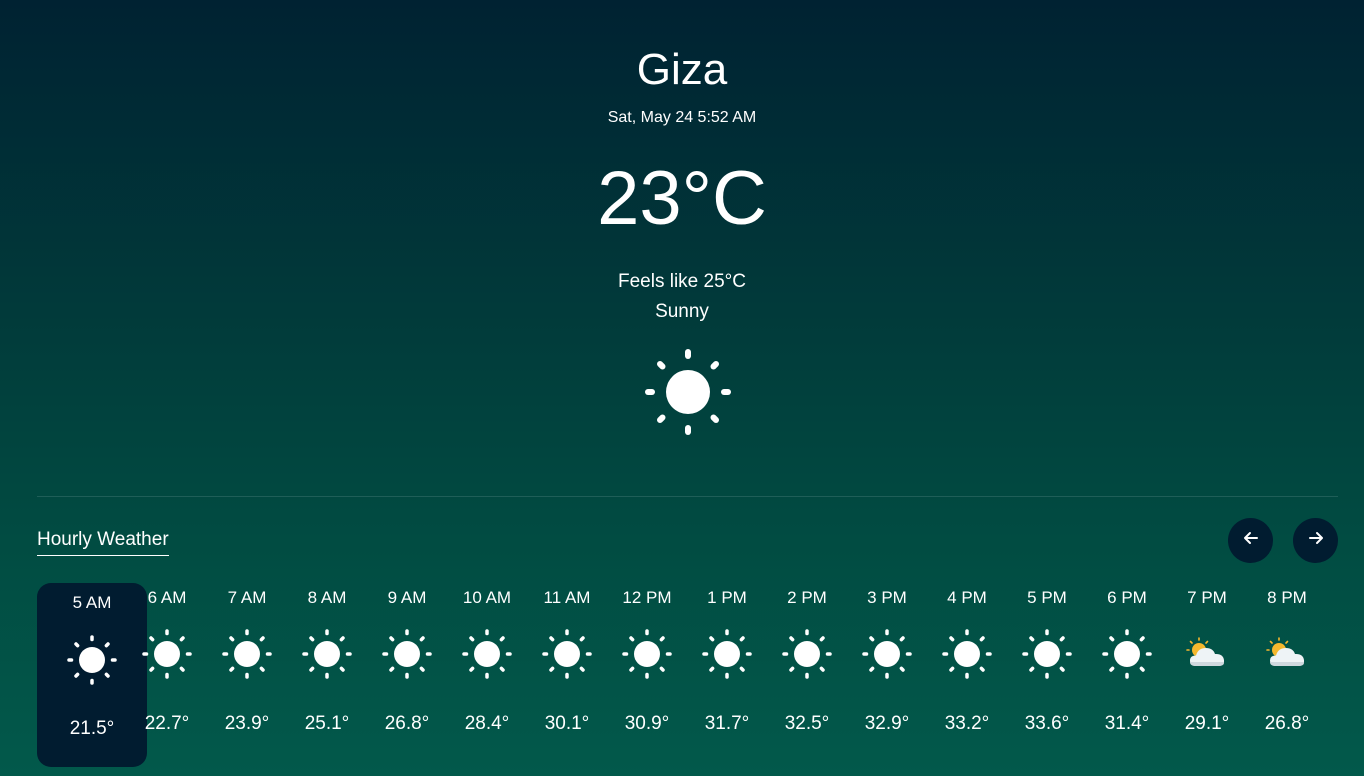 The width and height of the screenshot is (1364, 776). Describe the element at coordinates (687, 496) in the screenshot. I see `section-divider` at that location.